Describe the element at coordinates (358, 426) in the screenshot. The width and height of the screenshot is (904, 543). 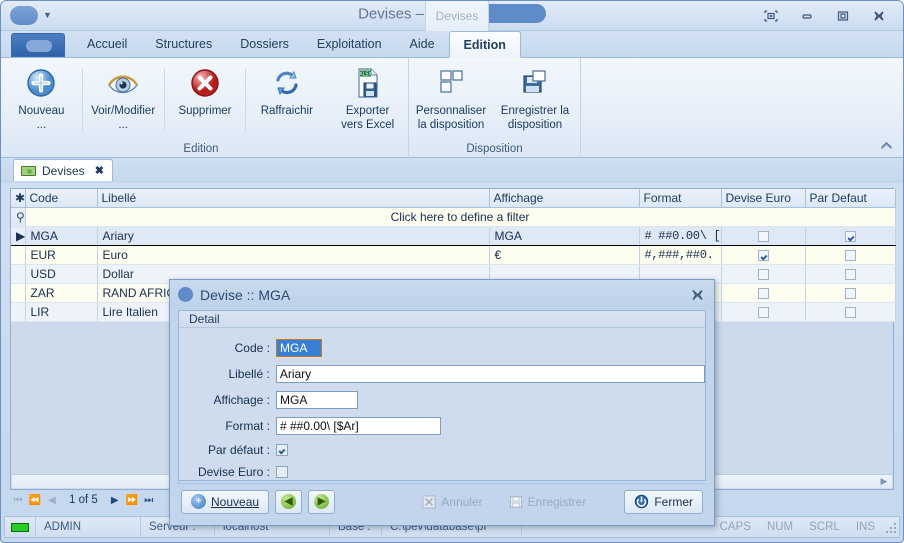
I see `format-field` at that location.